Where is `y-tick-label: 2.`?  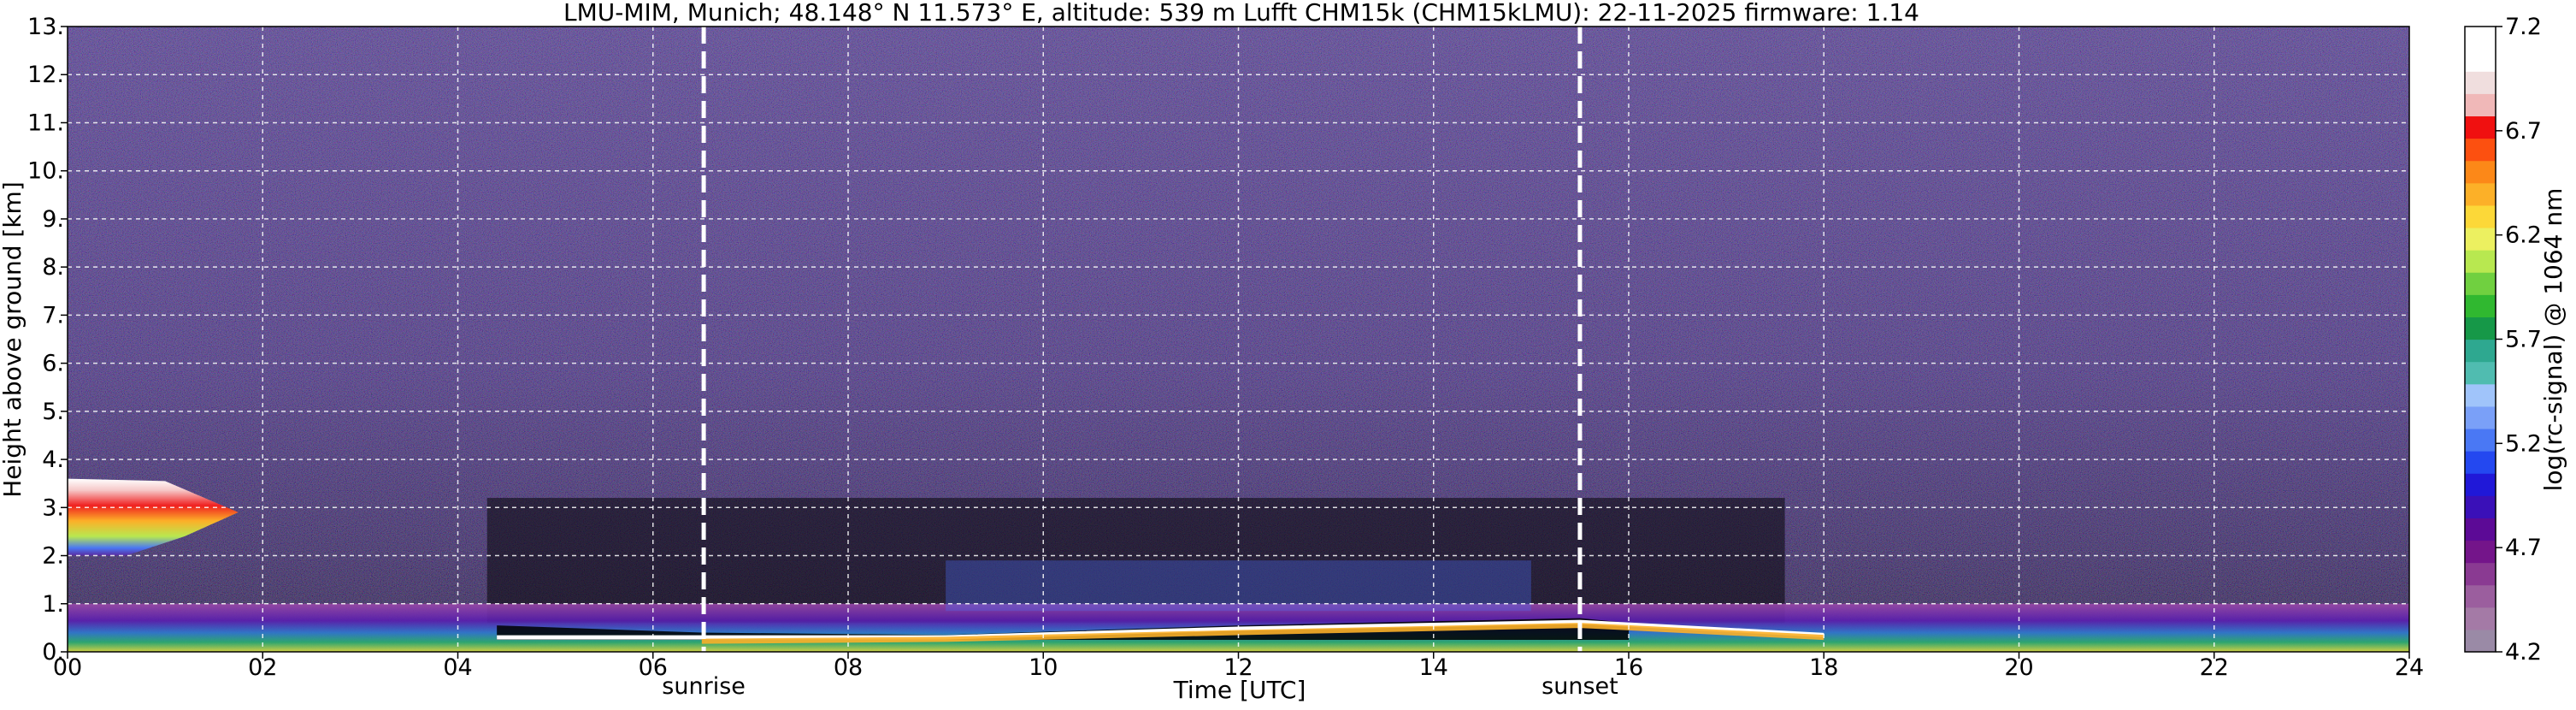 y-tick-label: 2. is located at coordinates (53, 556).